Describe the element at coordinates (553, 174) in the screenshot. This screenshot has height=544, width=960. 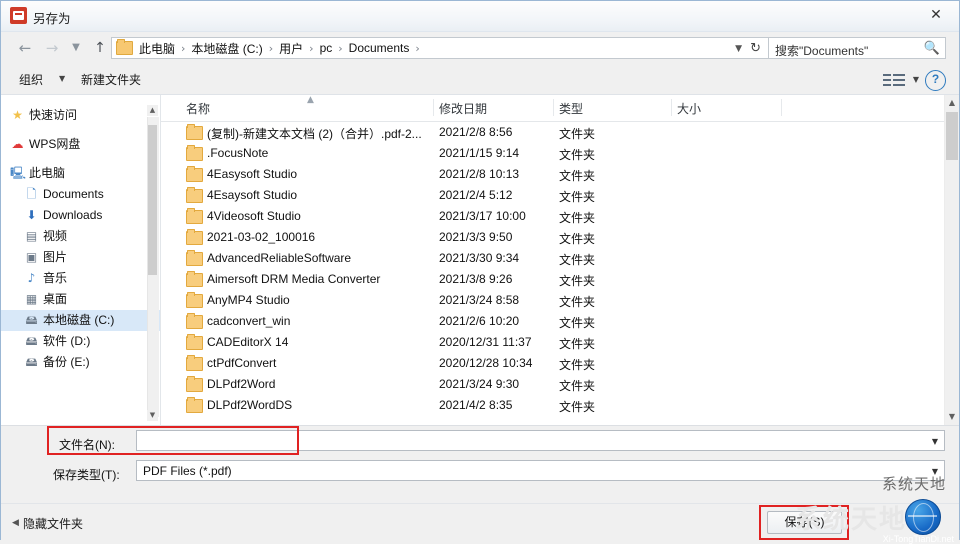
I see `table-row: 4Easysoft Studio 2021/2/8 10:13 文件夹` at that location.